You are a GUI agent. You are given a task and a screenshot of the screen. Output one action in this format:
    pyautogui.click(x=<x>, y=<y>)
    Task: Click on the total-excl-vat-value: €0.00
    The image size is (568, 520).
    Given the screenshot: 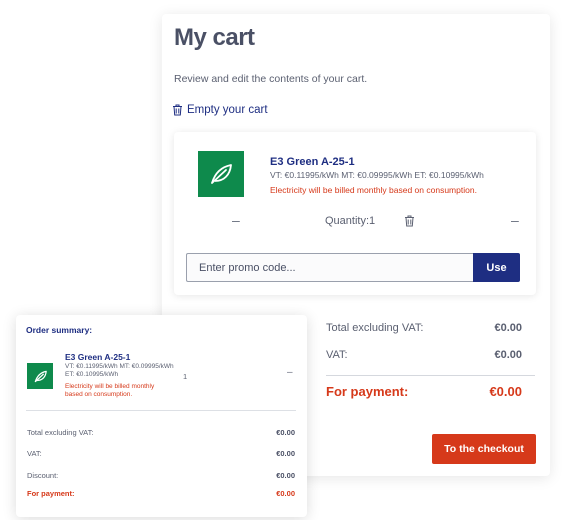 What is the action you would take?
    pyautogui.click(x=508, y=328)
    